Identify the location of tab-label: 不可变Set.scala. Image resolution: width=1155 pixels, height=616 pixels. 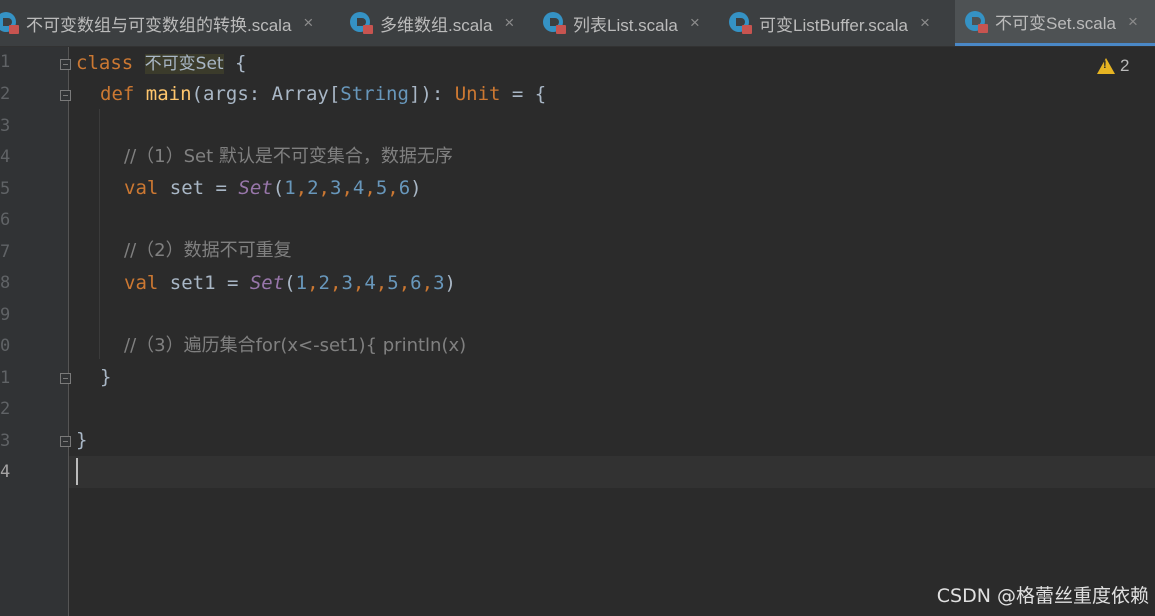
(1055, 23).